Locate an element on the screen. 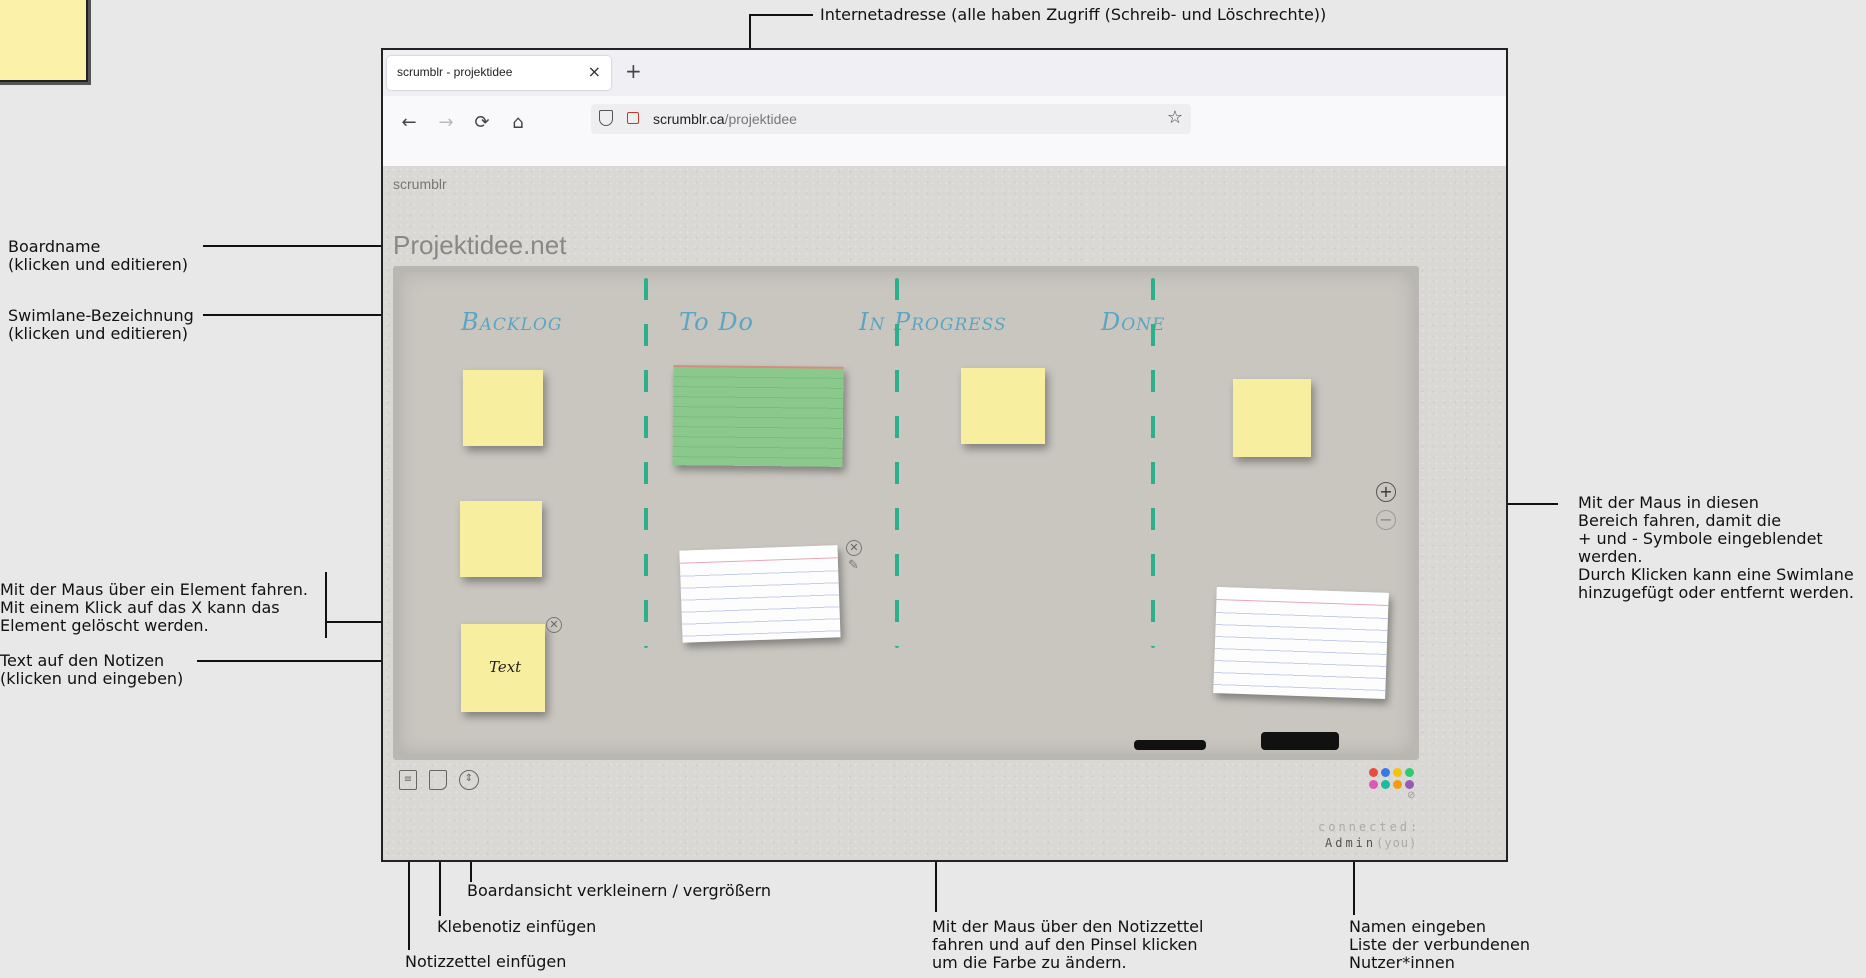  url-text: scrumblr.ca/projektidee is located at coordinates (725, 119).